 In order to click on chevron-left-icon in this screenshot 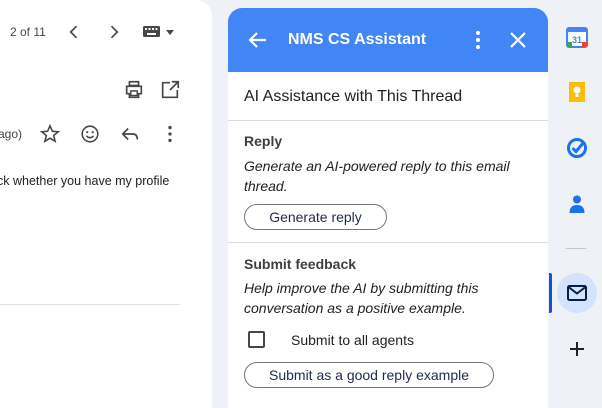, I will do `click(74, 32)`.